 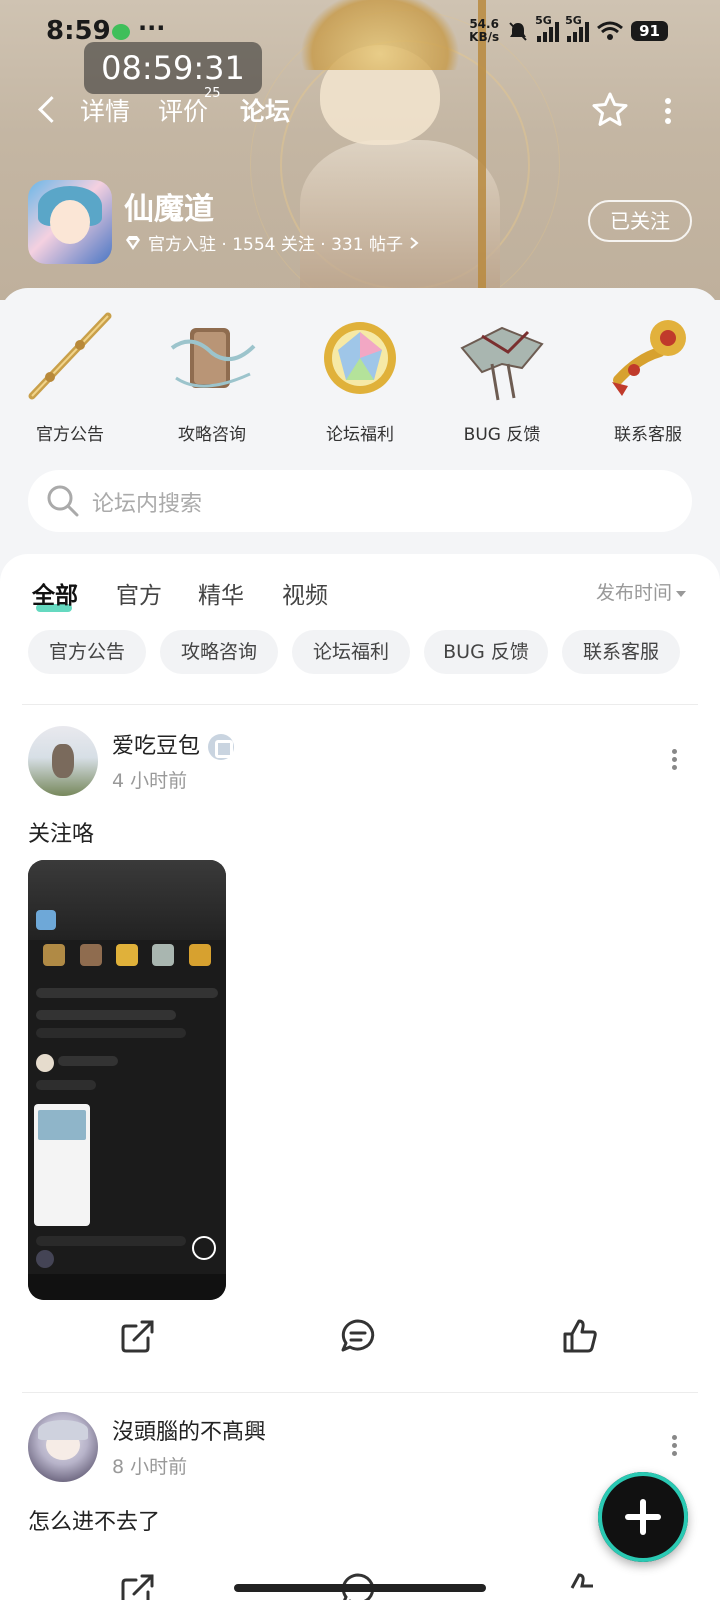 What do you see at coordinates (502, 435) in the screenshot?
I see `category-label: BUG 反馈` at bounding box center [502, 435].